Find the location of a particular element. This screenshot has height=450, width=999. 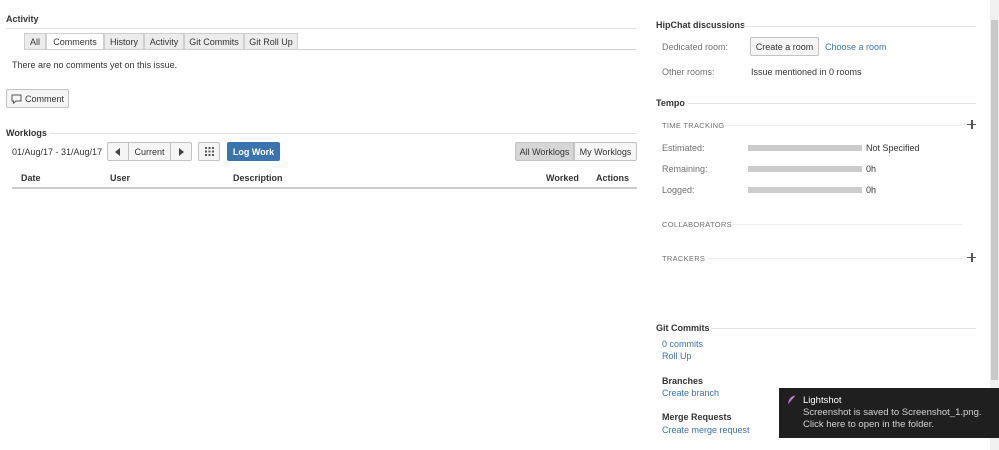

collaborators-label: COLLABORATORS is located at coordinates (697, 224).